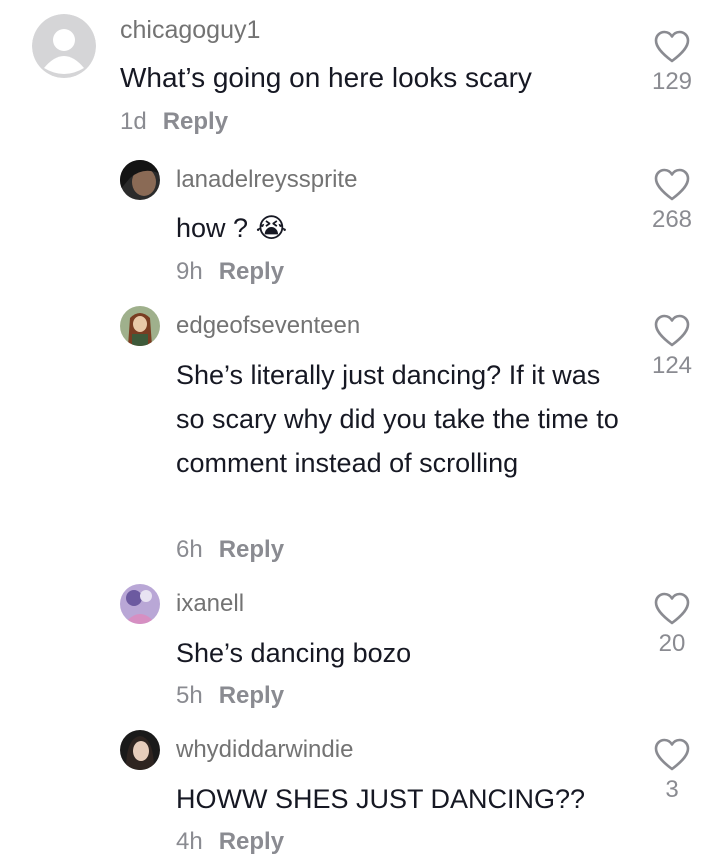  Describe the element at coordinates (268, 326) in the screenshot. I see `comment-username: edgeofseventeen` at that location.